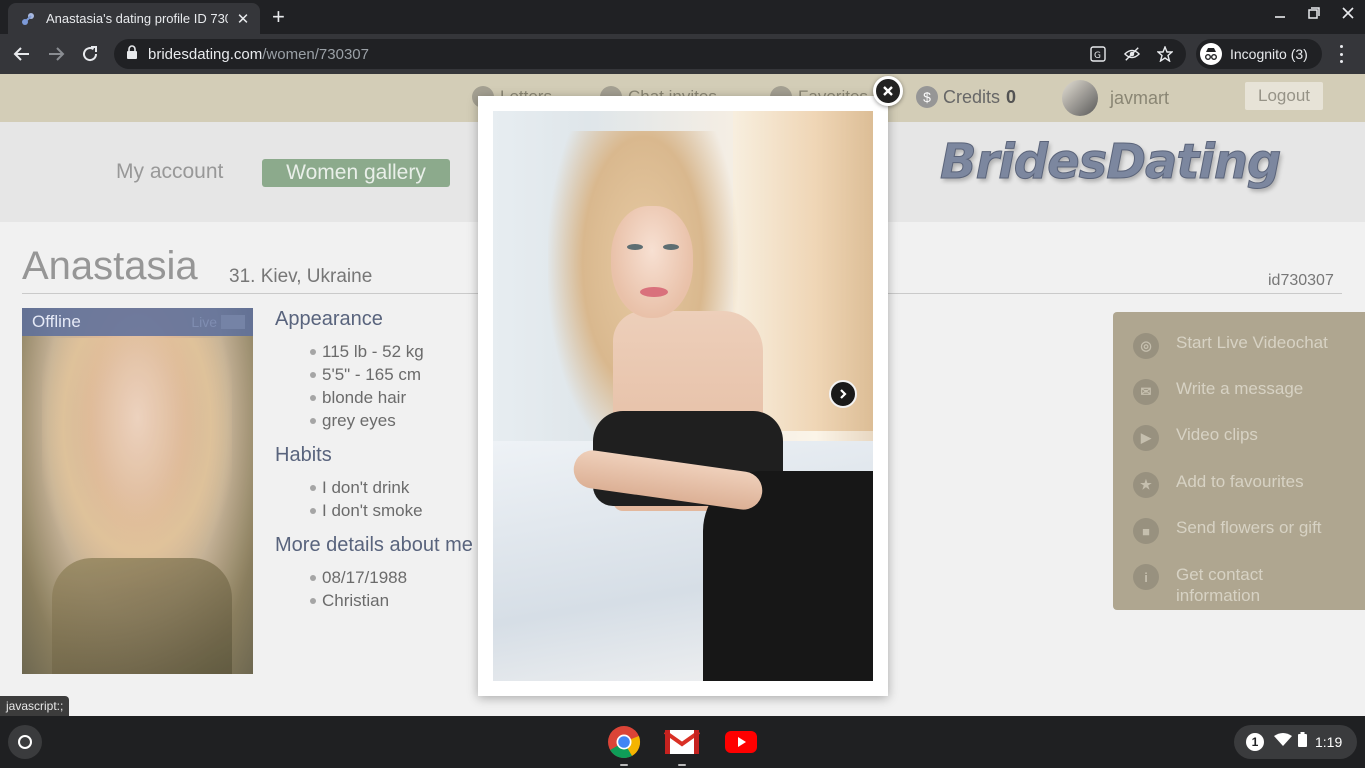 The image size is (1365, 768). What do you see at coordinates (741, 742) in the screenshot?
I see `youtube-app-icon` at bounding box center [741, 742].